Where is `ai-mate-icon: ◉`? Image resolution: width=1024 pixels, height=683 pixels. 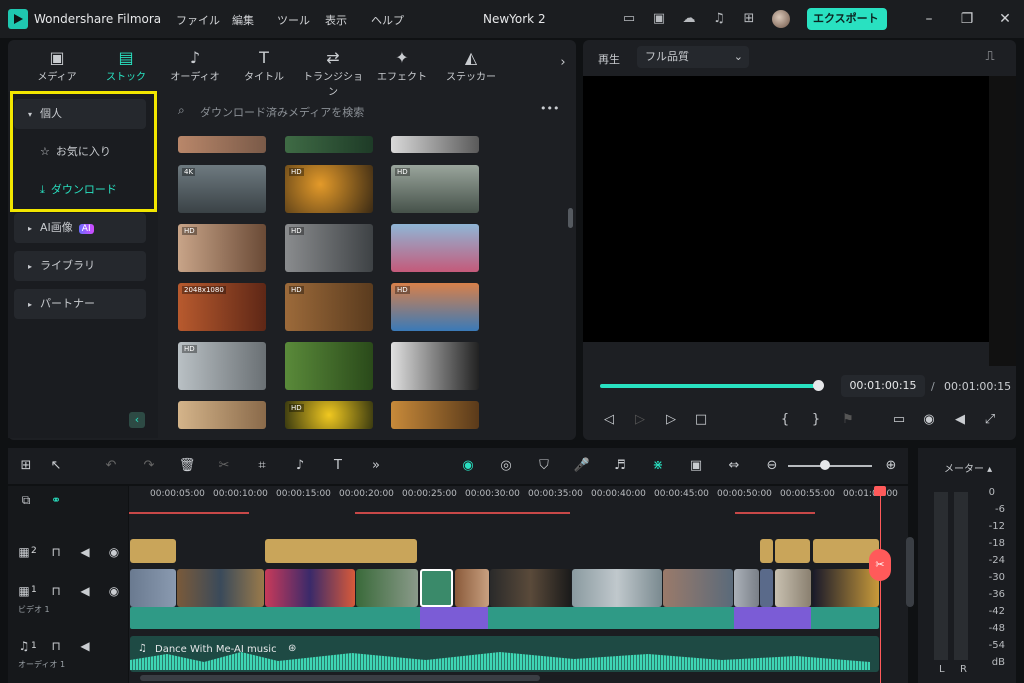 ai-mate-icon: ◉ is located at coordinates (468, 466).